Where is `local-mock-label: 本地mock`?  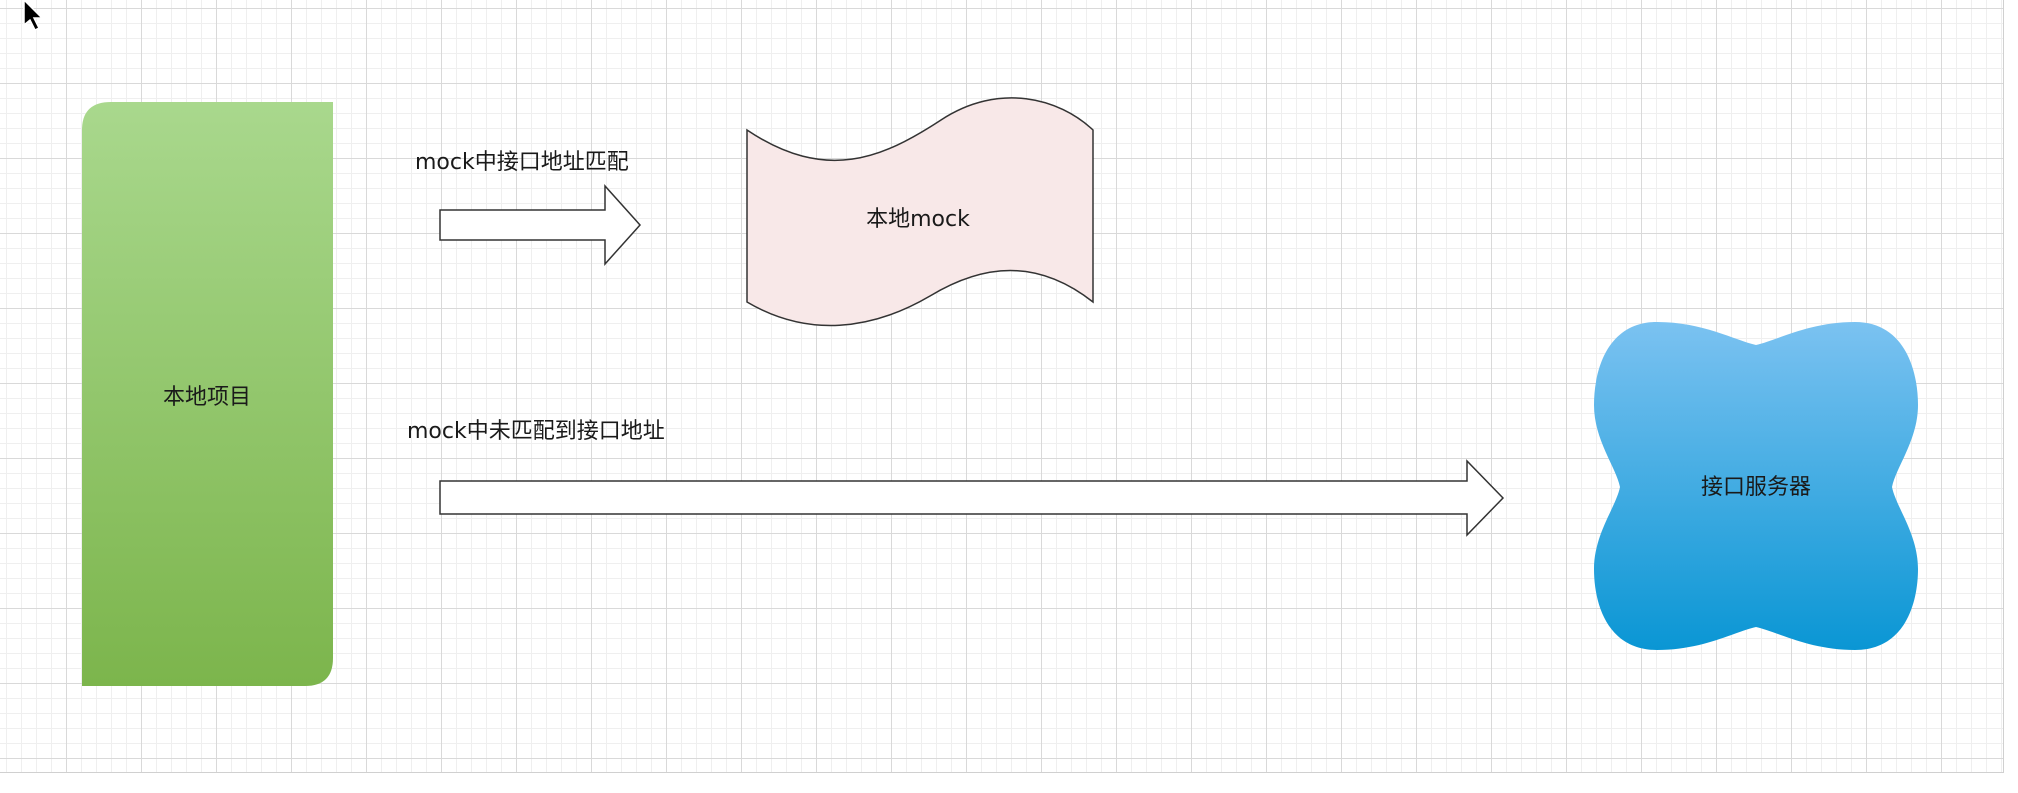 local-mock-label: 本地mock is located at coordinates (918, 219).